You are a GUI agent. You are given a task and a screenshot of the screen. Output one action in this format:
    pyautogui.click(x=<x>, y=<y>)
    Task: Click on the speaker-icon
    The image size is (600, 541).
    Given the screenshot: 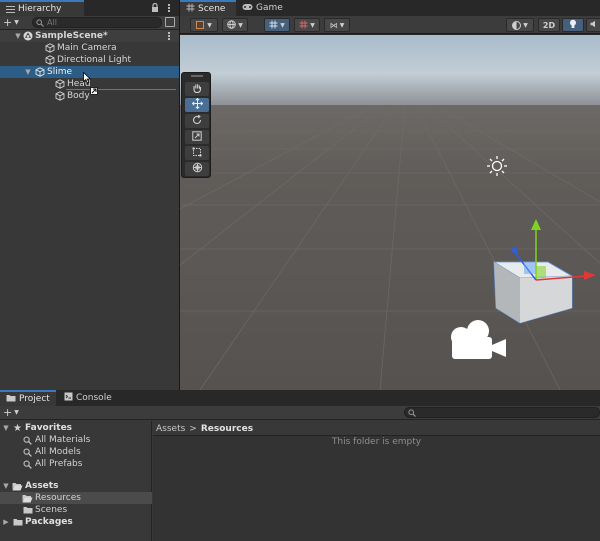 What is the action you would take?
    pyautogui.click(x=593, y=25)
    